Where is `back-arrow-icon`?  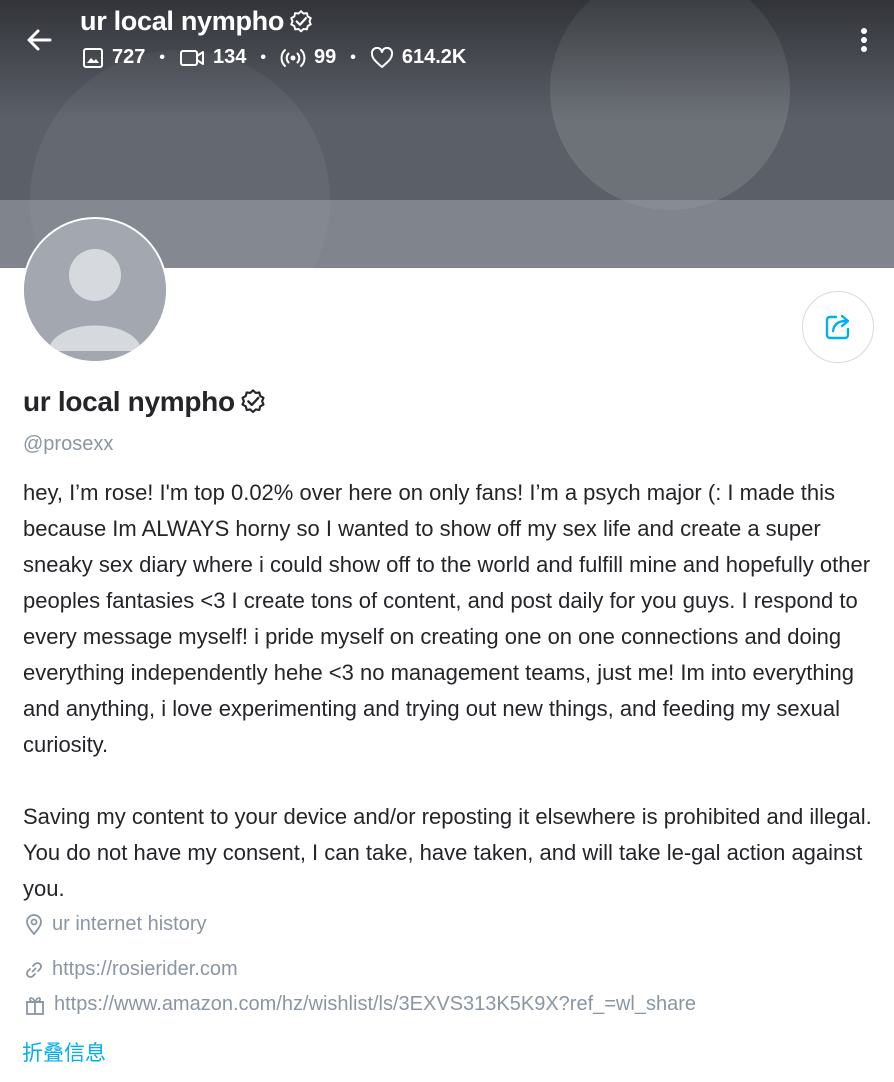
back-arrow-icon is located at coordinates (39, 40).